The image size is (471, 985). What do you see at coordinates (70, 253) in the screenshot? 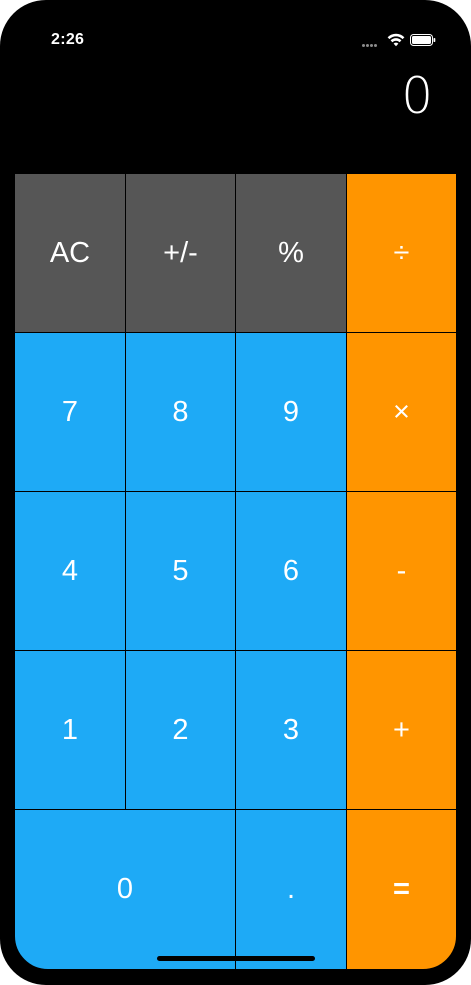
I see `clear-button: AC` at bounding box center [70, 253].